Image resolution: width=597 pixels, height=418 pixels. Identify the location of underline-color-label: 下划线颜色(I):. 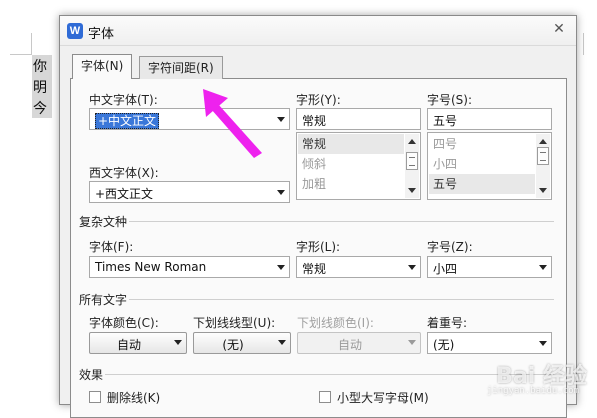
(335, 322).